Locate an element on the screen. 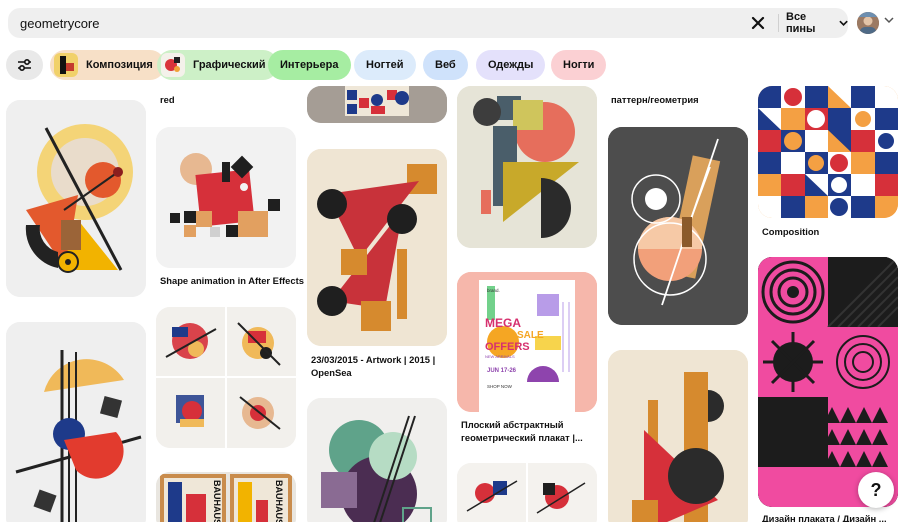 This screenshot has height=522, width=900. pin-image: BAUHAUS BAUHAUS is located at coordinates (226, 497).